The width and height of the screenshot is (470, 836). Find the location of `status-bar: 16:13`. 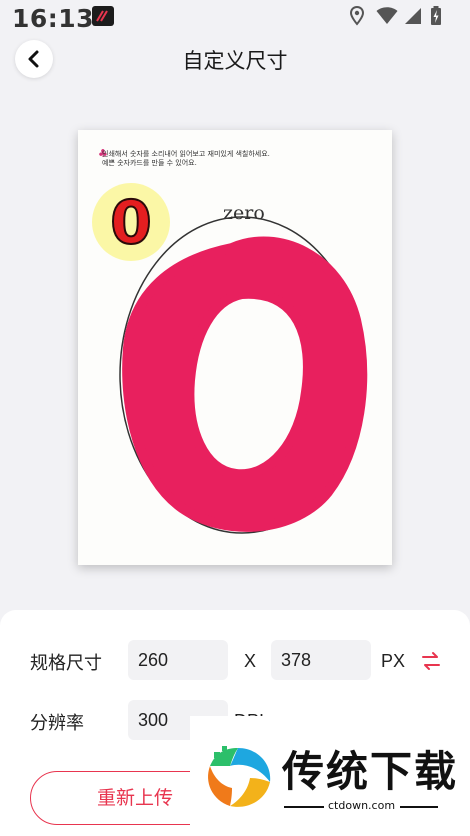

status-bar: 16:13 is located at coordinates (235, 18).